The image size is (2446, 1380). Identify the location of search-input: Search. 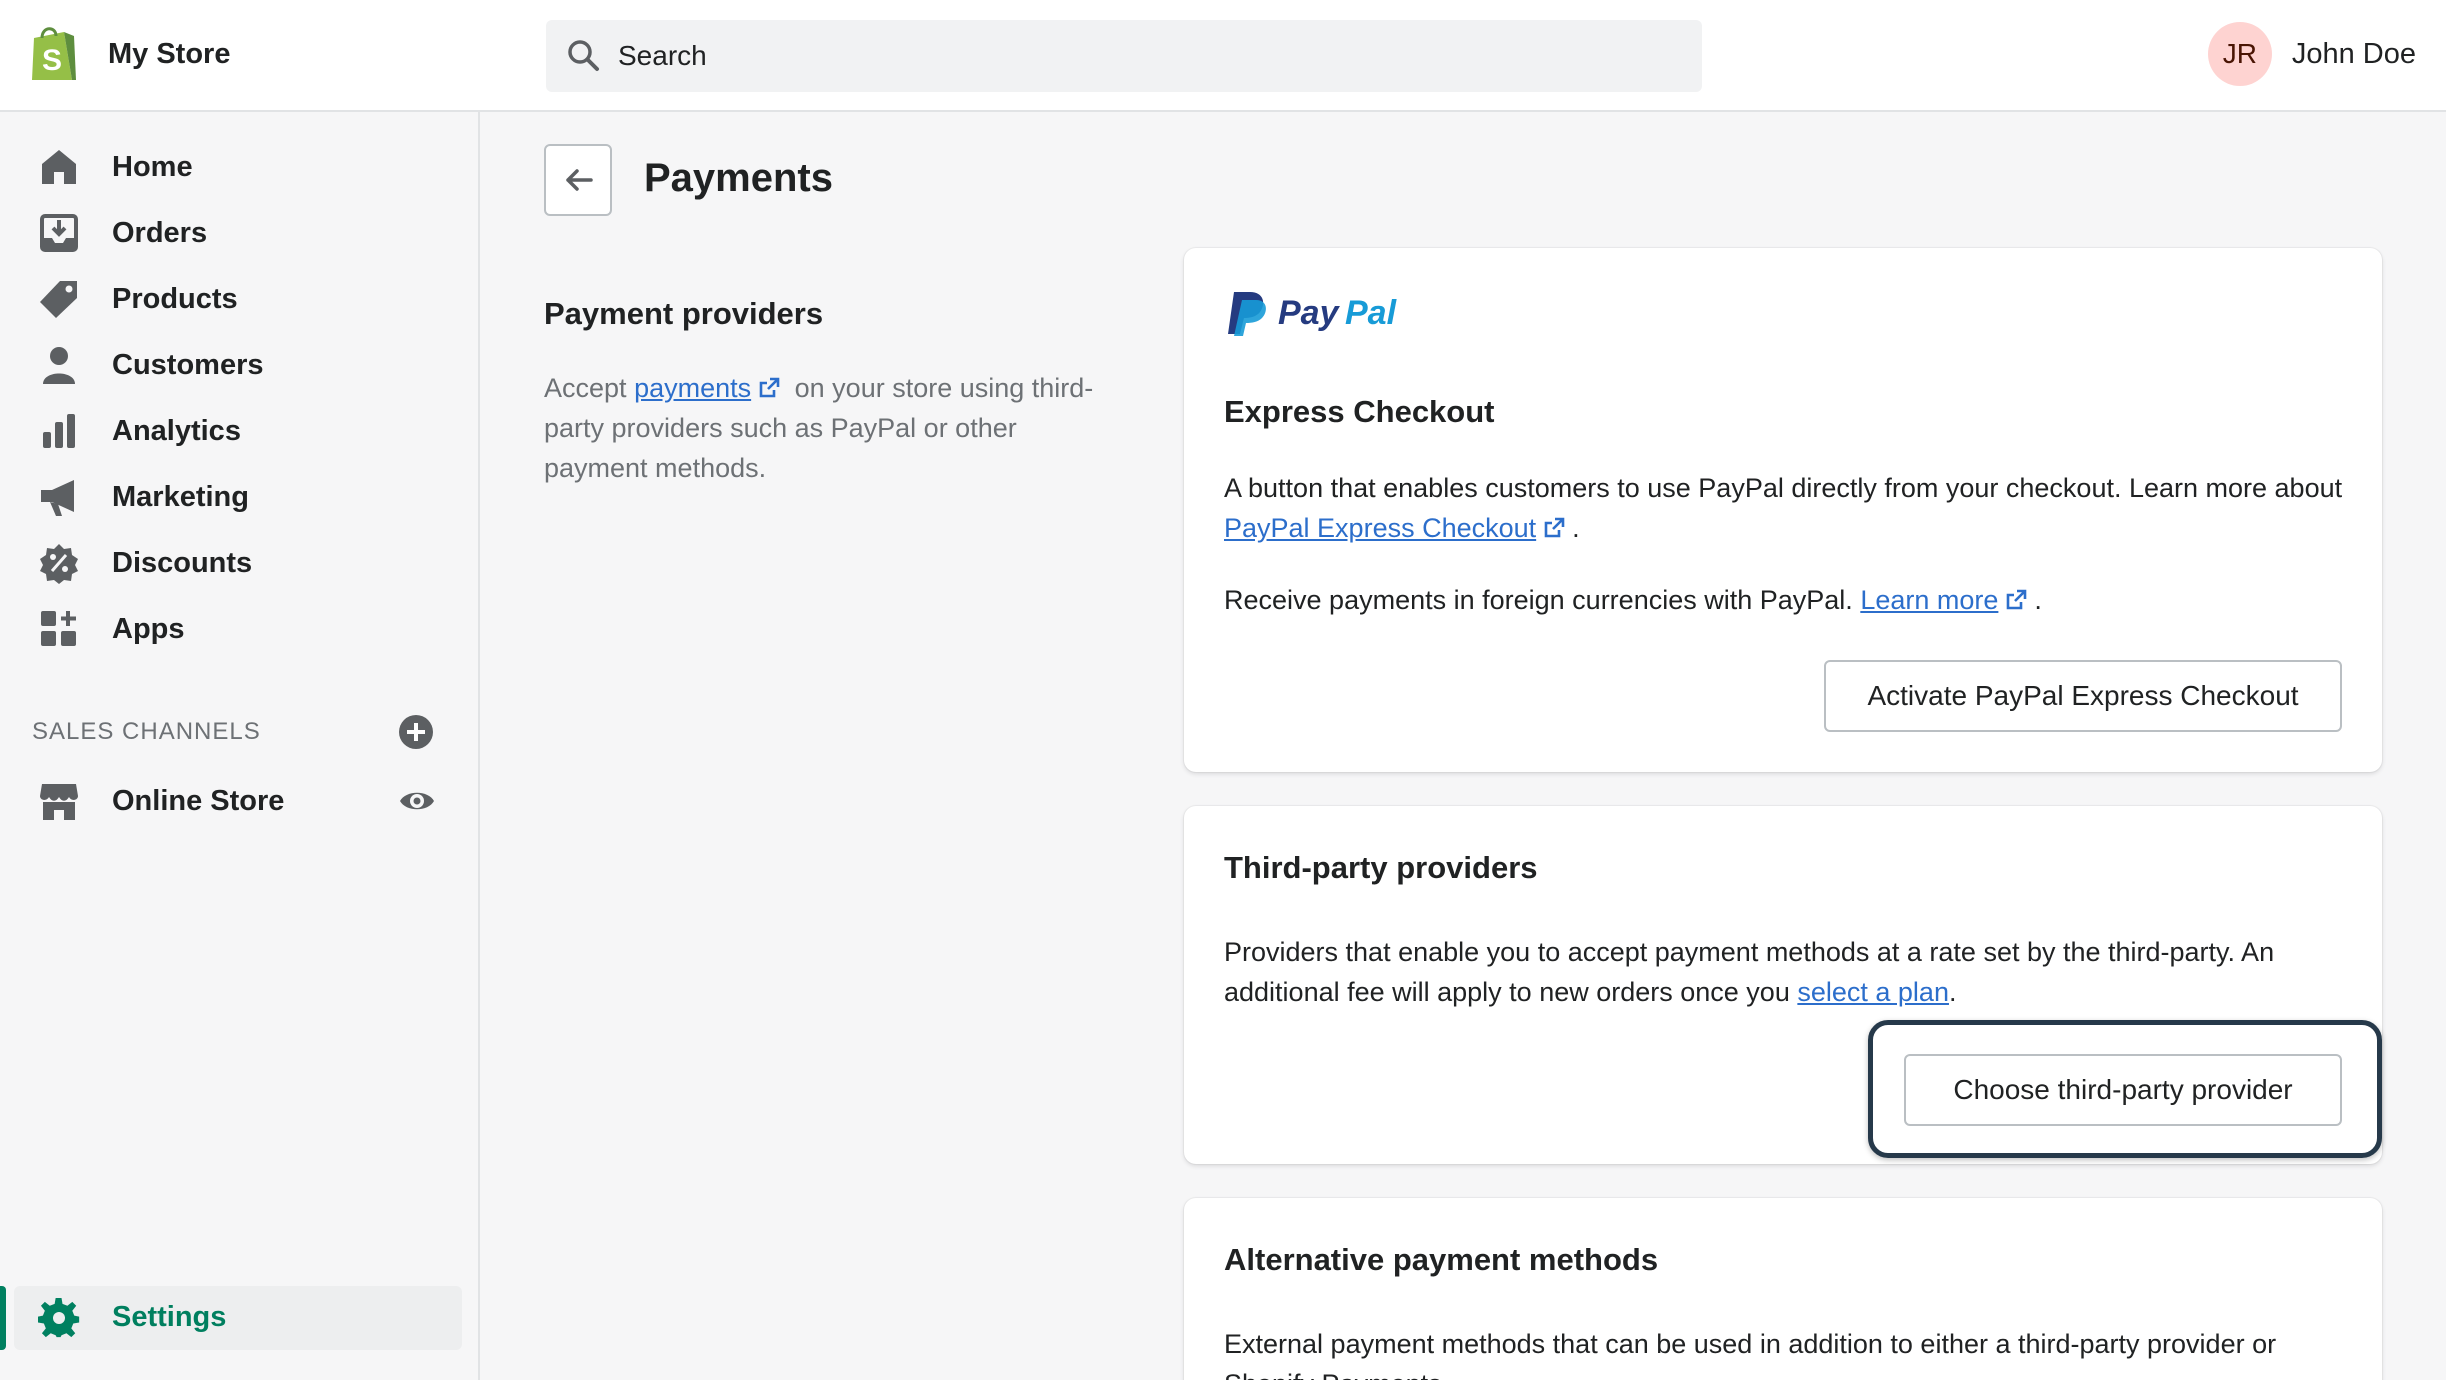
(1124, 56).